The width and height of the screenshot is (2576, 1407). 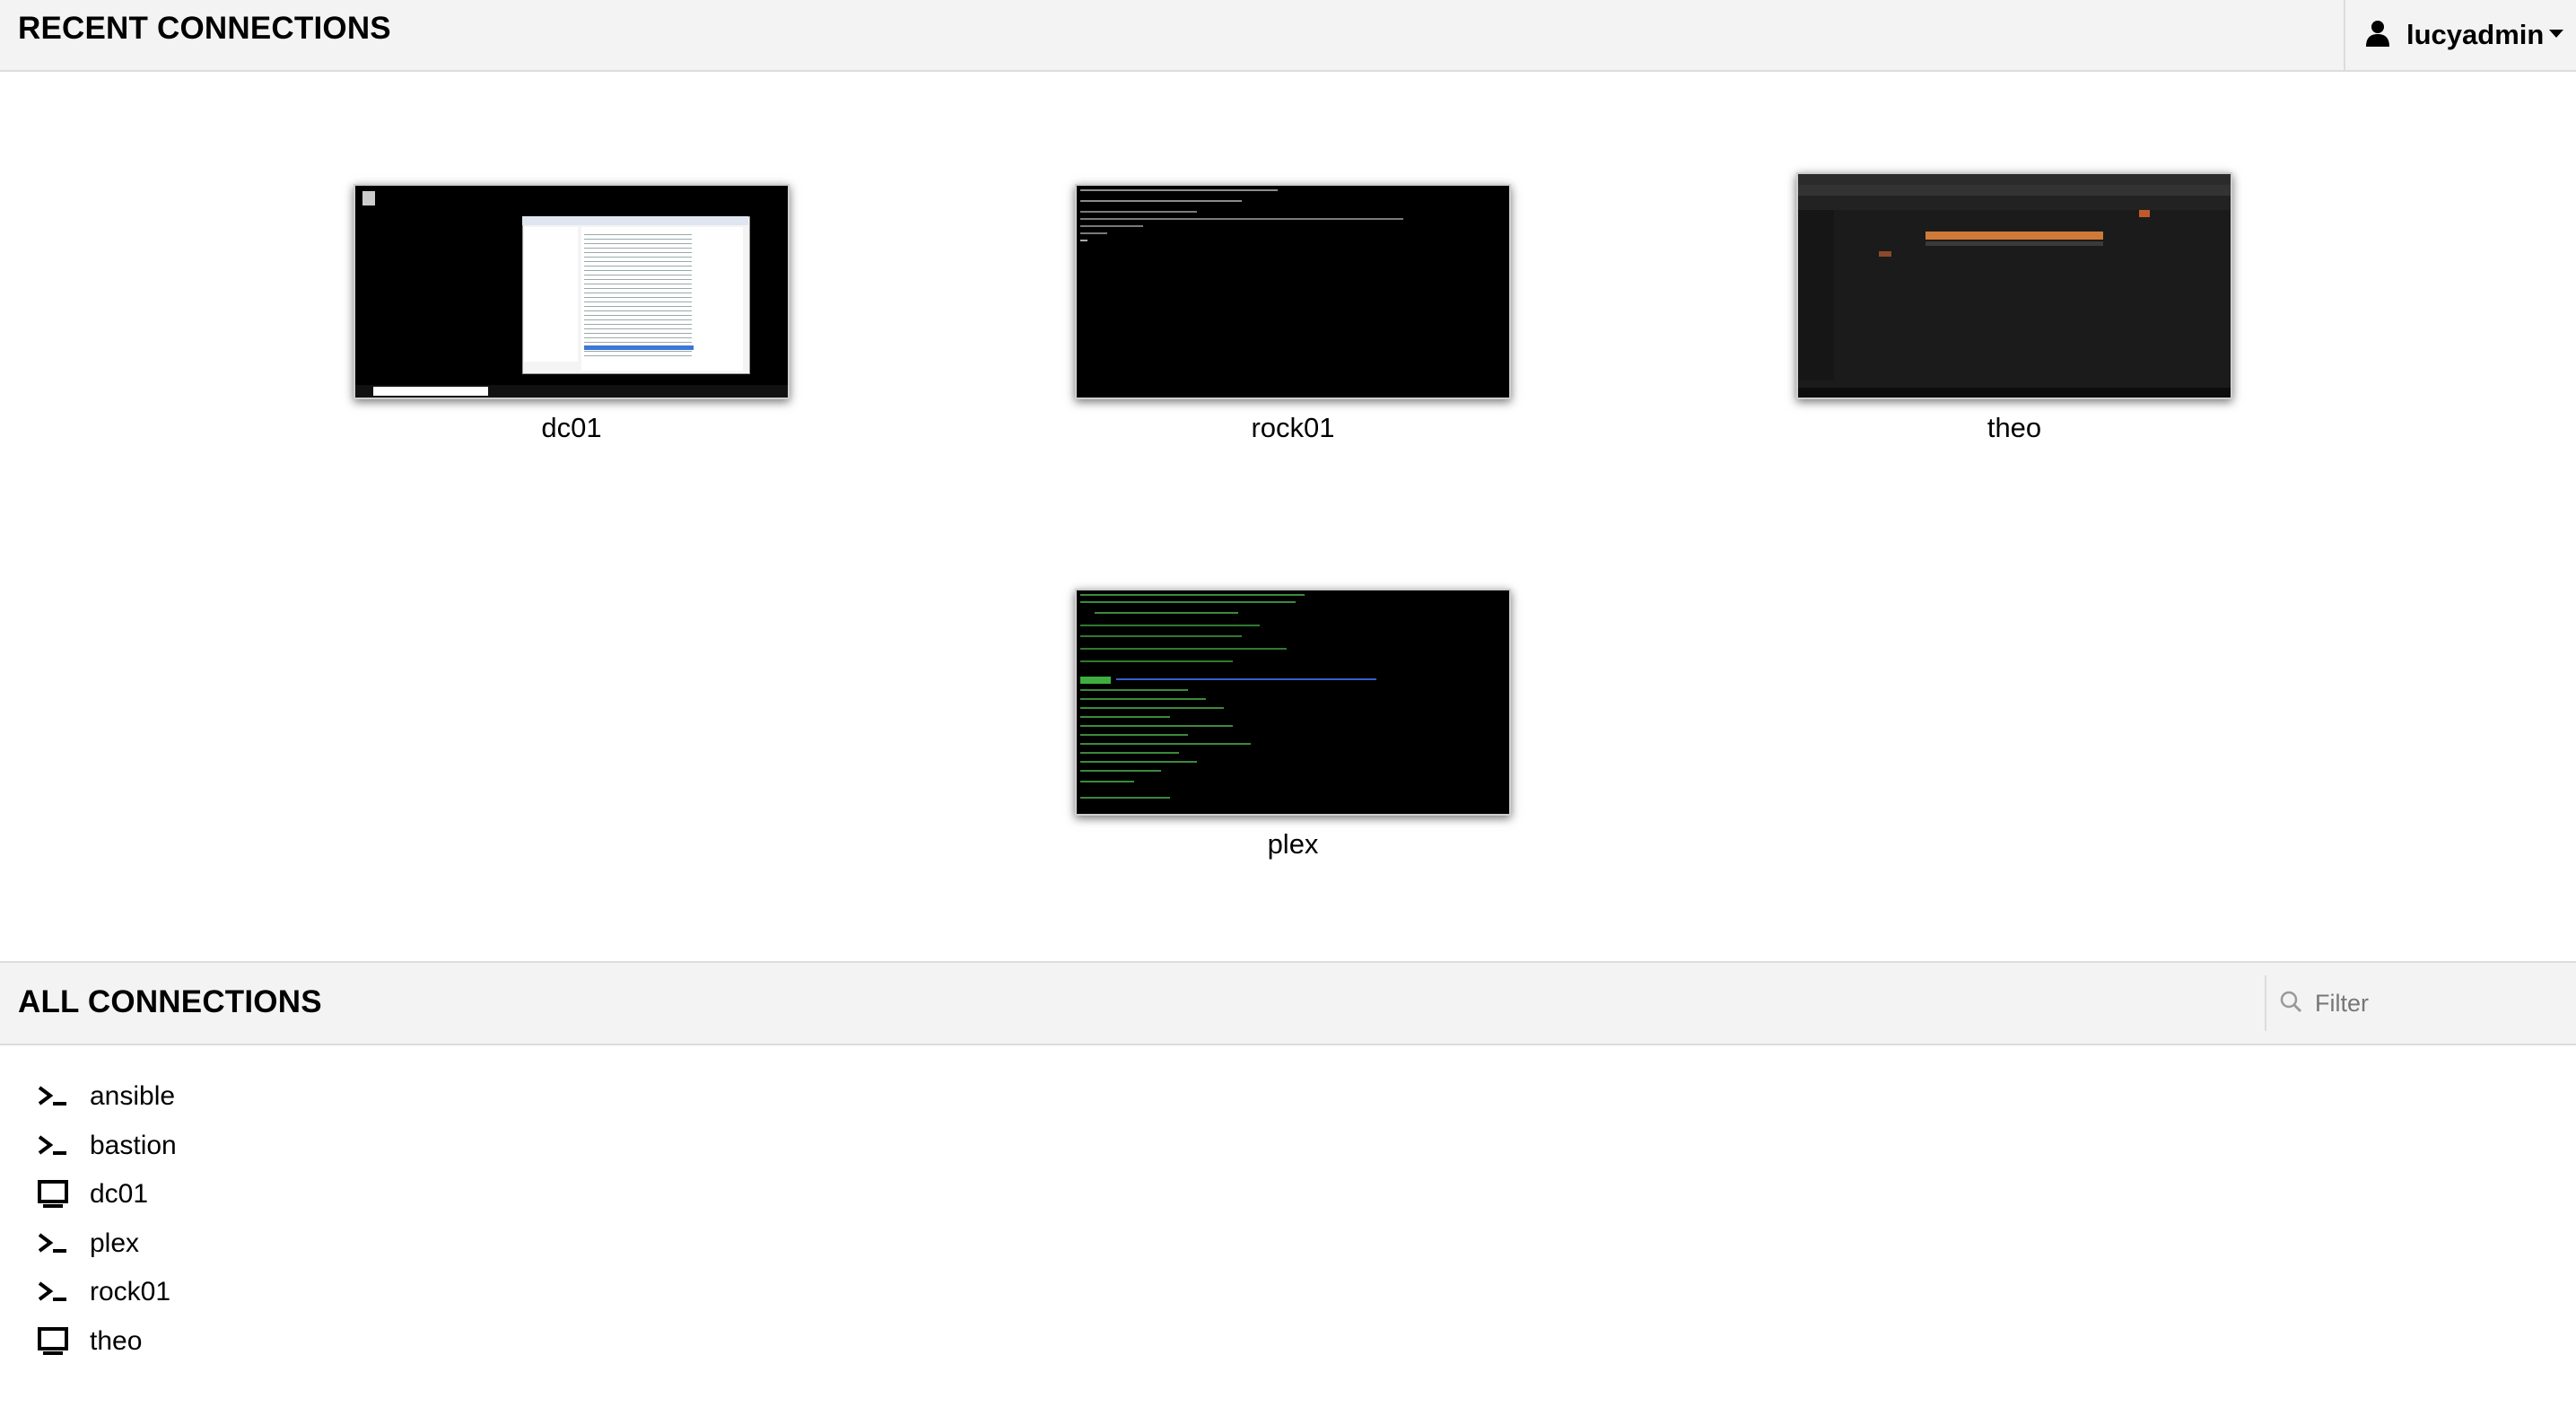 I want to click on recent-connections-header: RECENT CONNECTIONS lucyadmin, so click(x=1288, y=36).